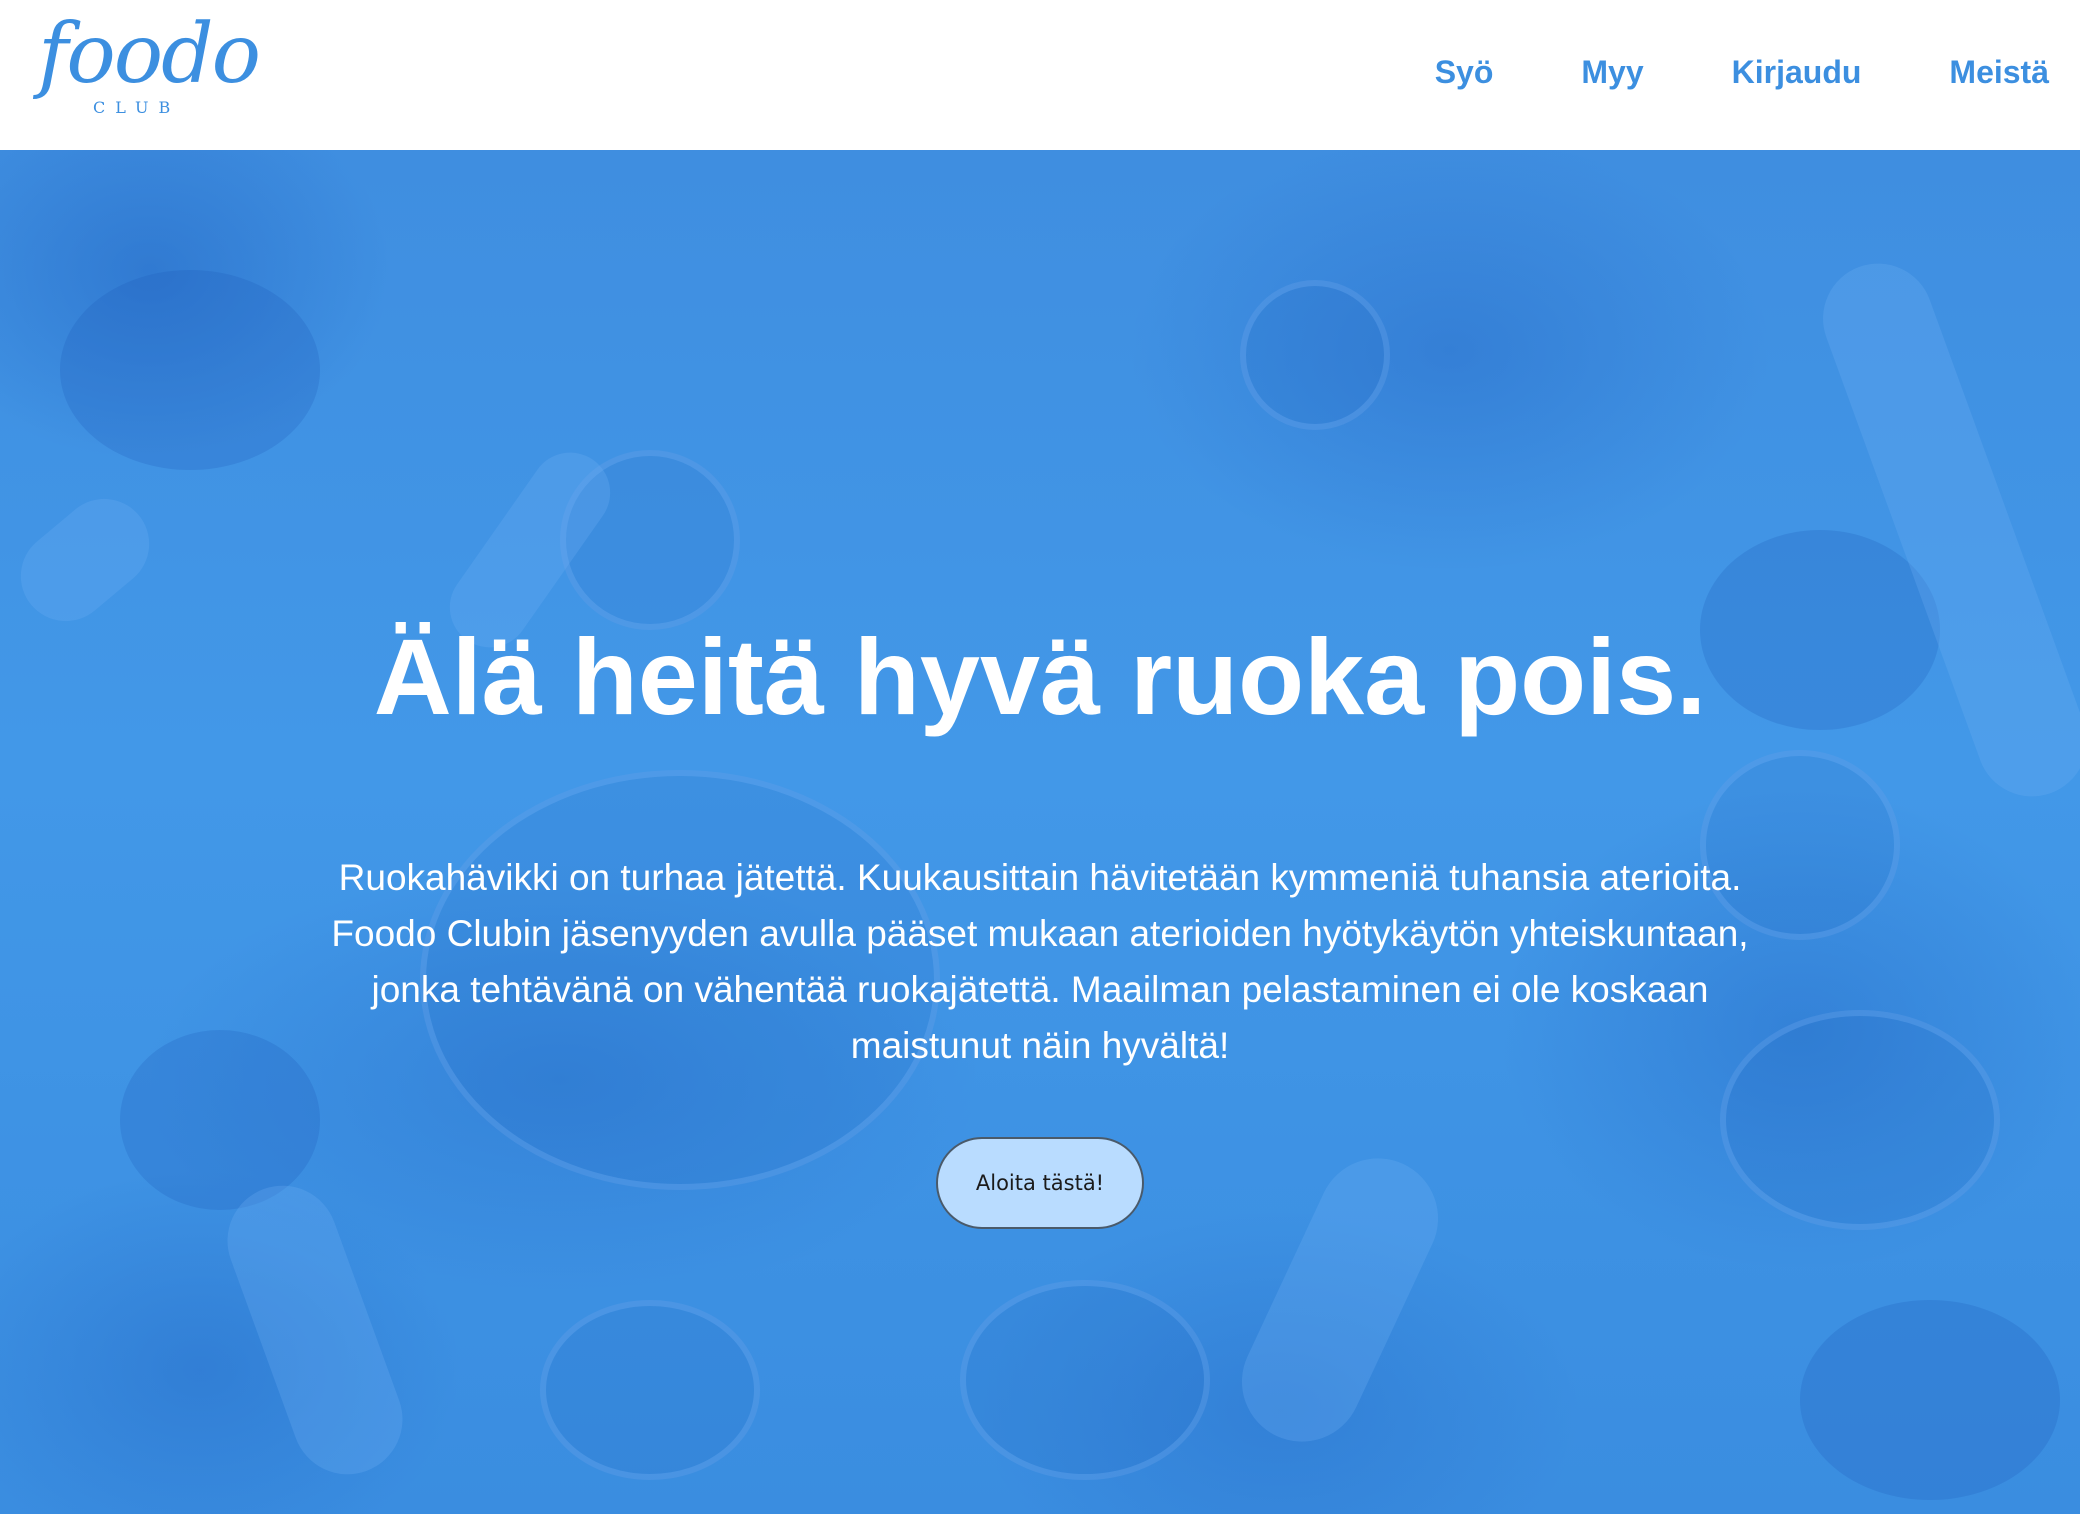 This screenshot has height=1514, width=2080. I want to click on logo-wordmark: foodo, so click(149, 54).